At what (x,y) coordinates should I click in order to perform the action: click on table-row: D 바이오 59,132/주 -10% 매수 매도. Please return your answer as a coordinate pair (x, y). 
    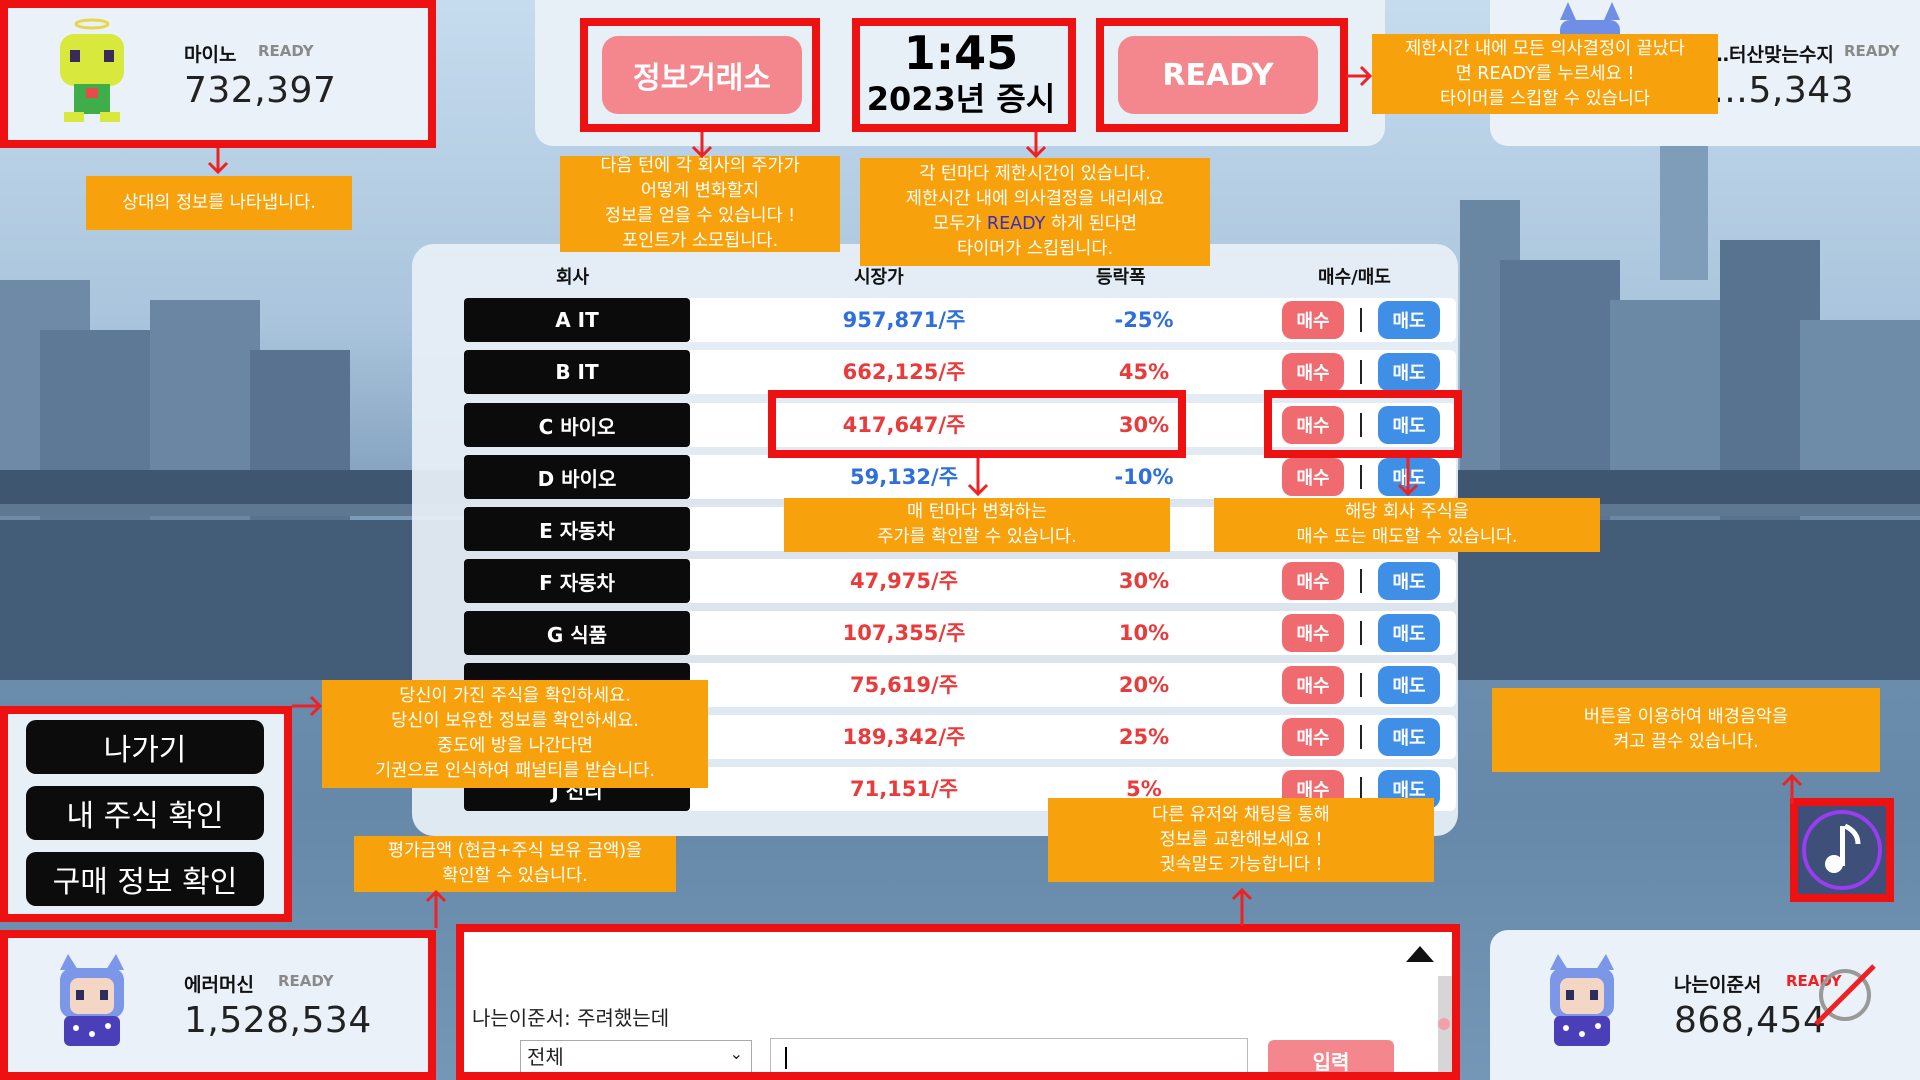
    Looking at the image, I should click on (960, 477).